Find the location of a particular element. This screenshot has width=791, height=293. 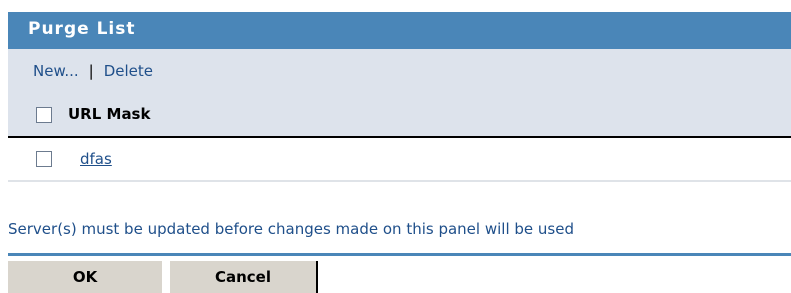

select-all-checkbox is located at coordinates (44, 115).